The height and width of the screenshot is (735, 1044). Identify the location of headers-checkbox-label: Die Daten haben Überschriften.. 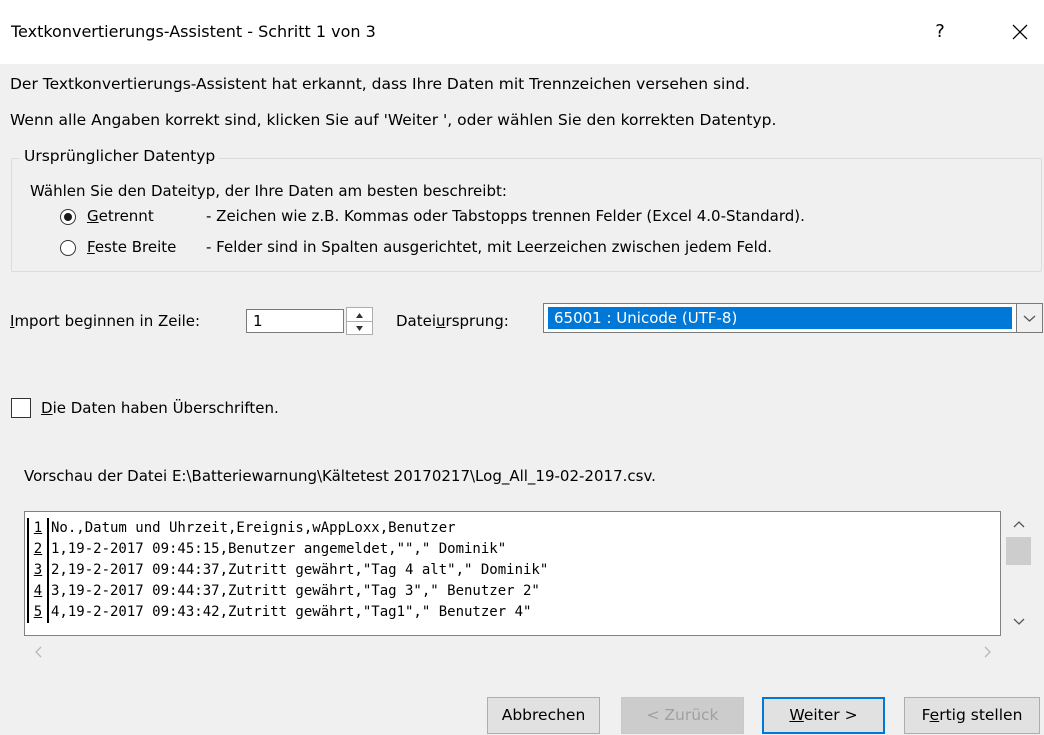
(160, 408).